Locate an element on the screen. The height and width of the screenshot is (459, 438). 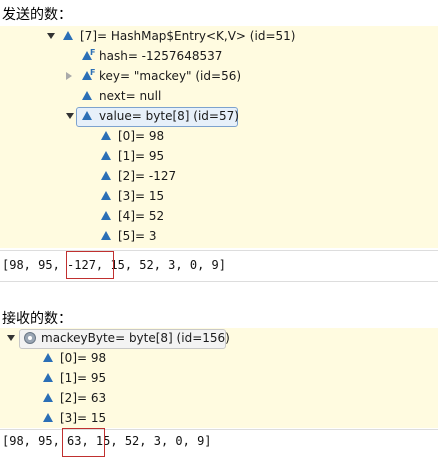
value-label: value= byte[8] (id=57) is located at coordinates (169, 116).